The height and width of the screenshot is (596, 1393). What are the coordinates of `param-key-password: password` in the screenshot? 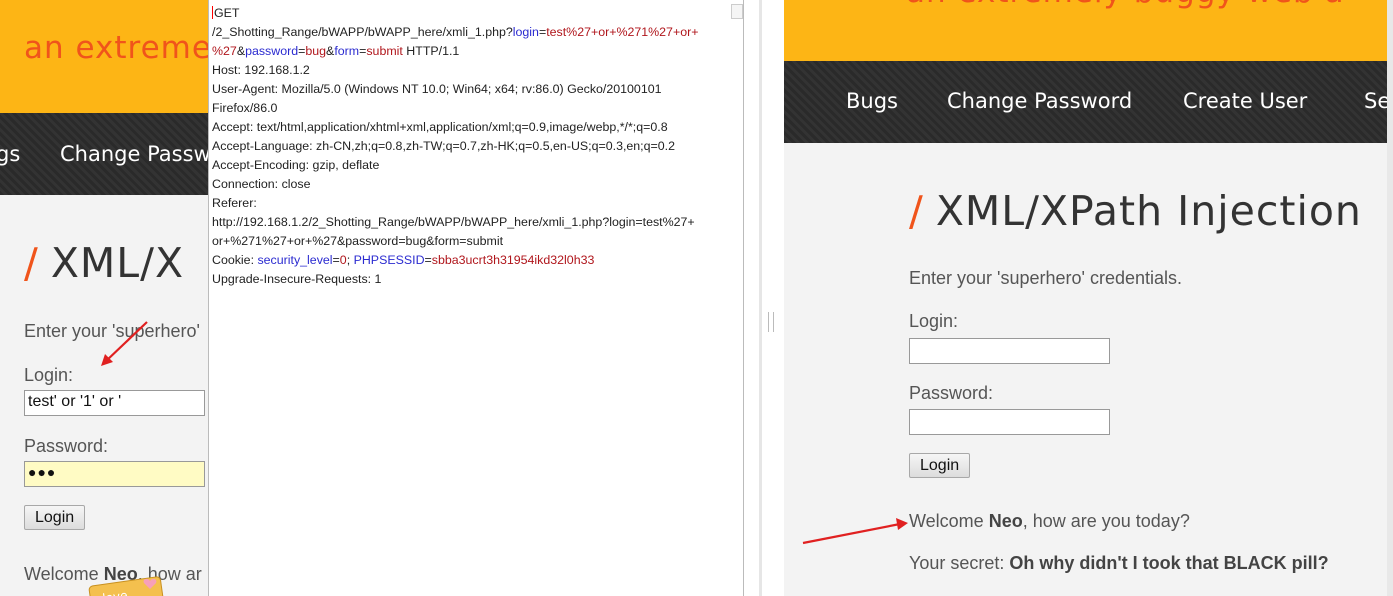 It's located at (272, 51).